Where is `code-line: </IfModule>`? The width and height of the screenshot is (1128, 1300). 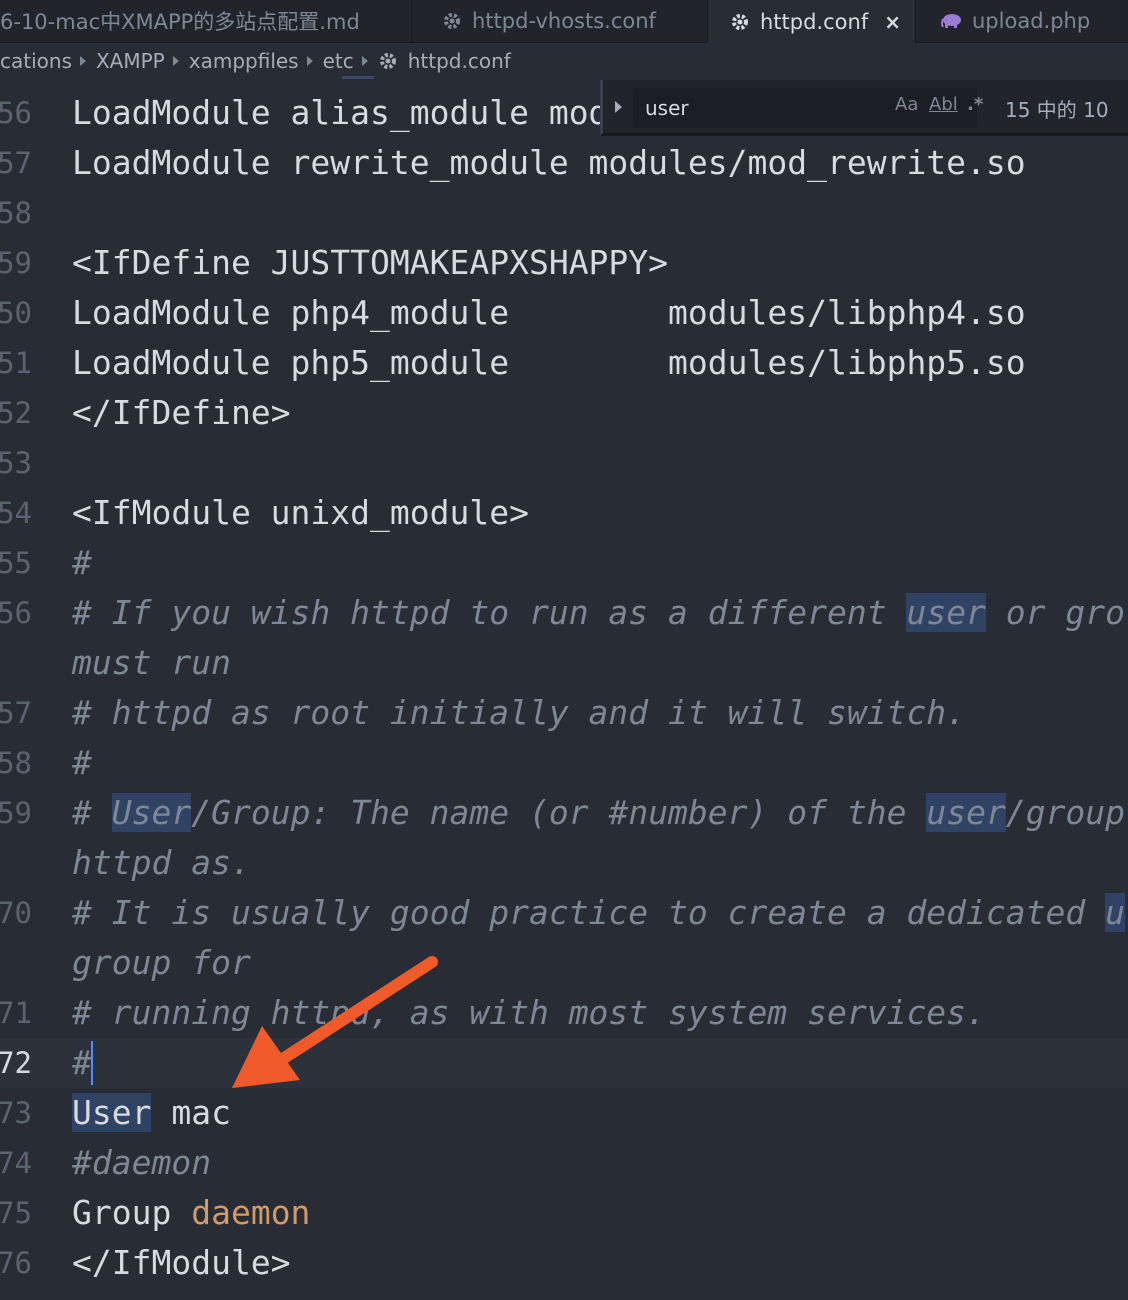
code-line: </IfModule> is located at coordinates (181, 1262).